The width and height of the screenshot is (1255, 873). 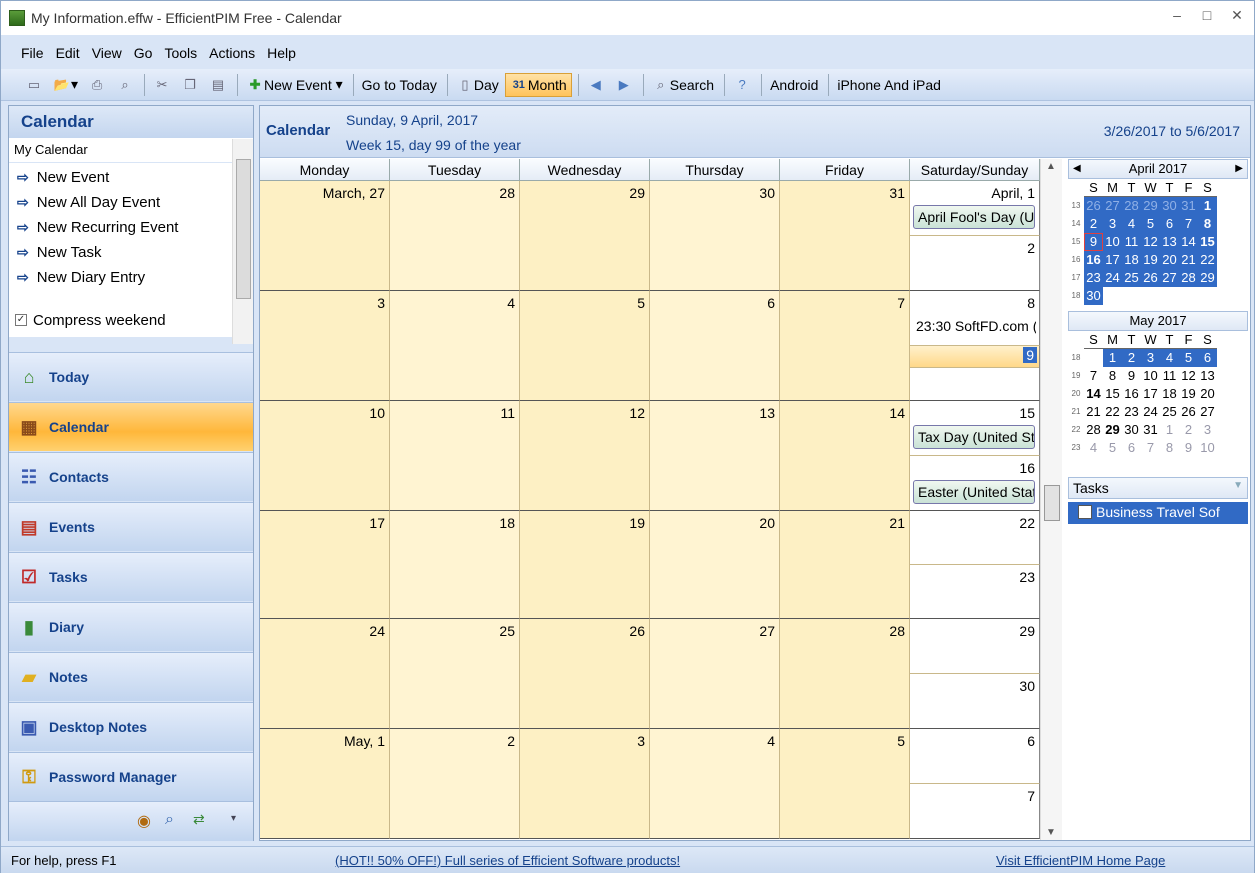 What do you see at coordinates (325, 784) in the screenshot?
I see `day-cell: May, 1` at bounding box center [325, 784].